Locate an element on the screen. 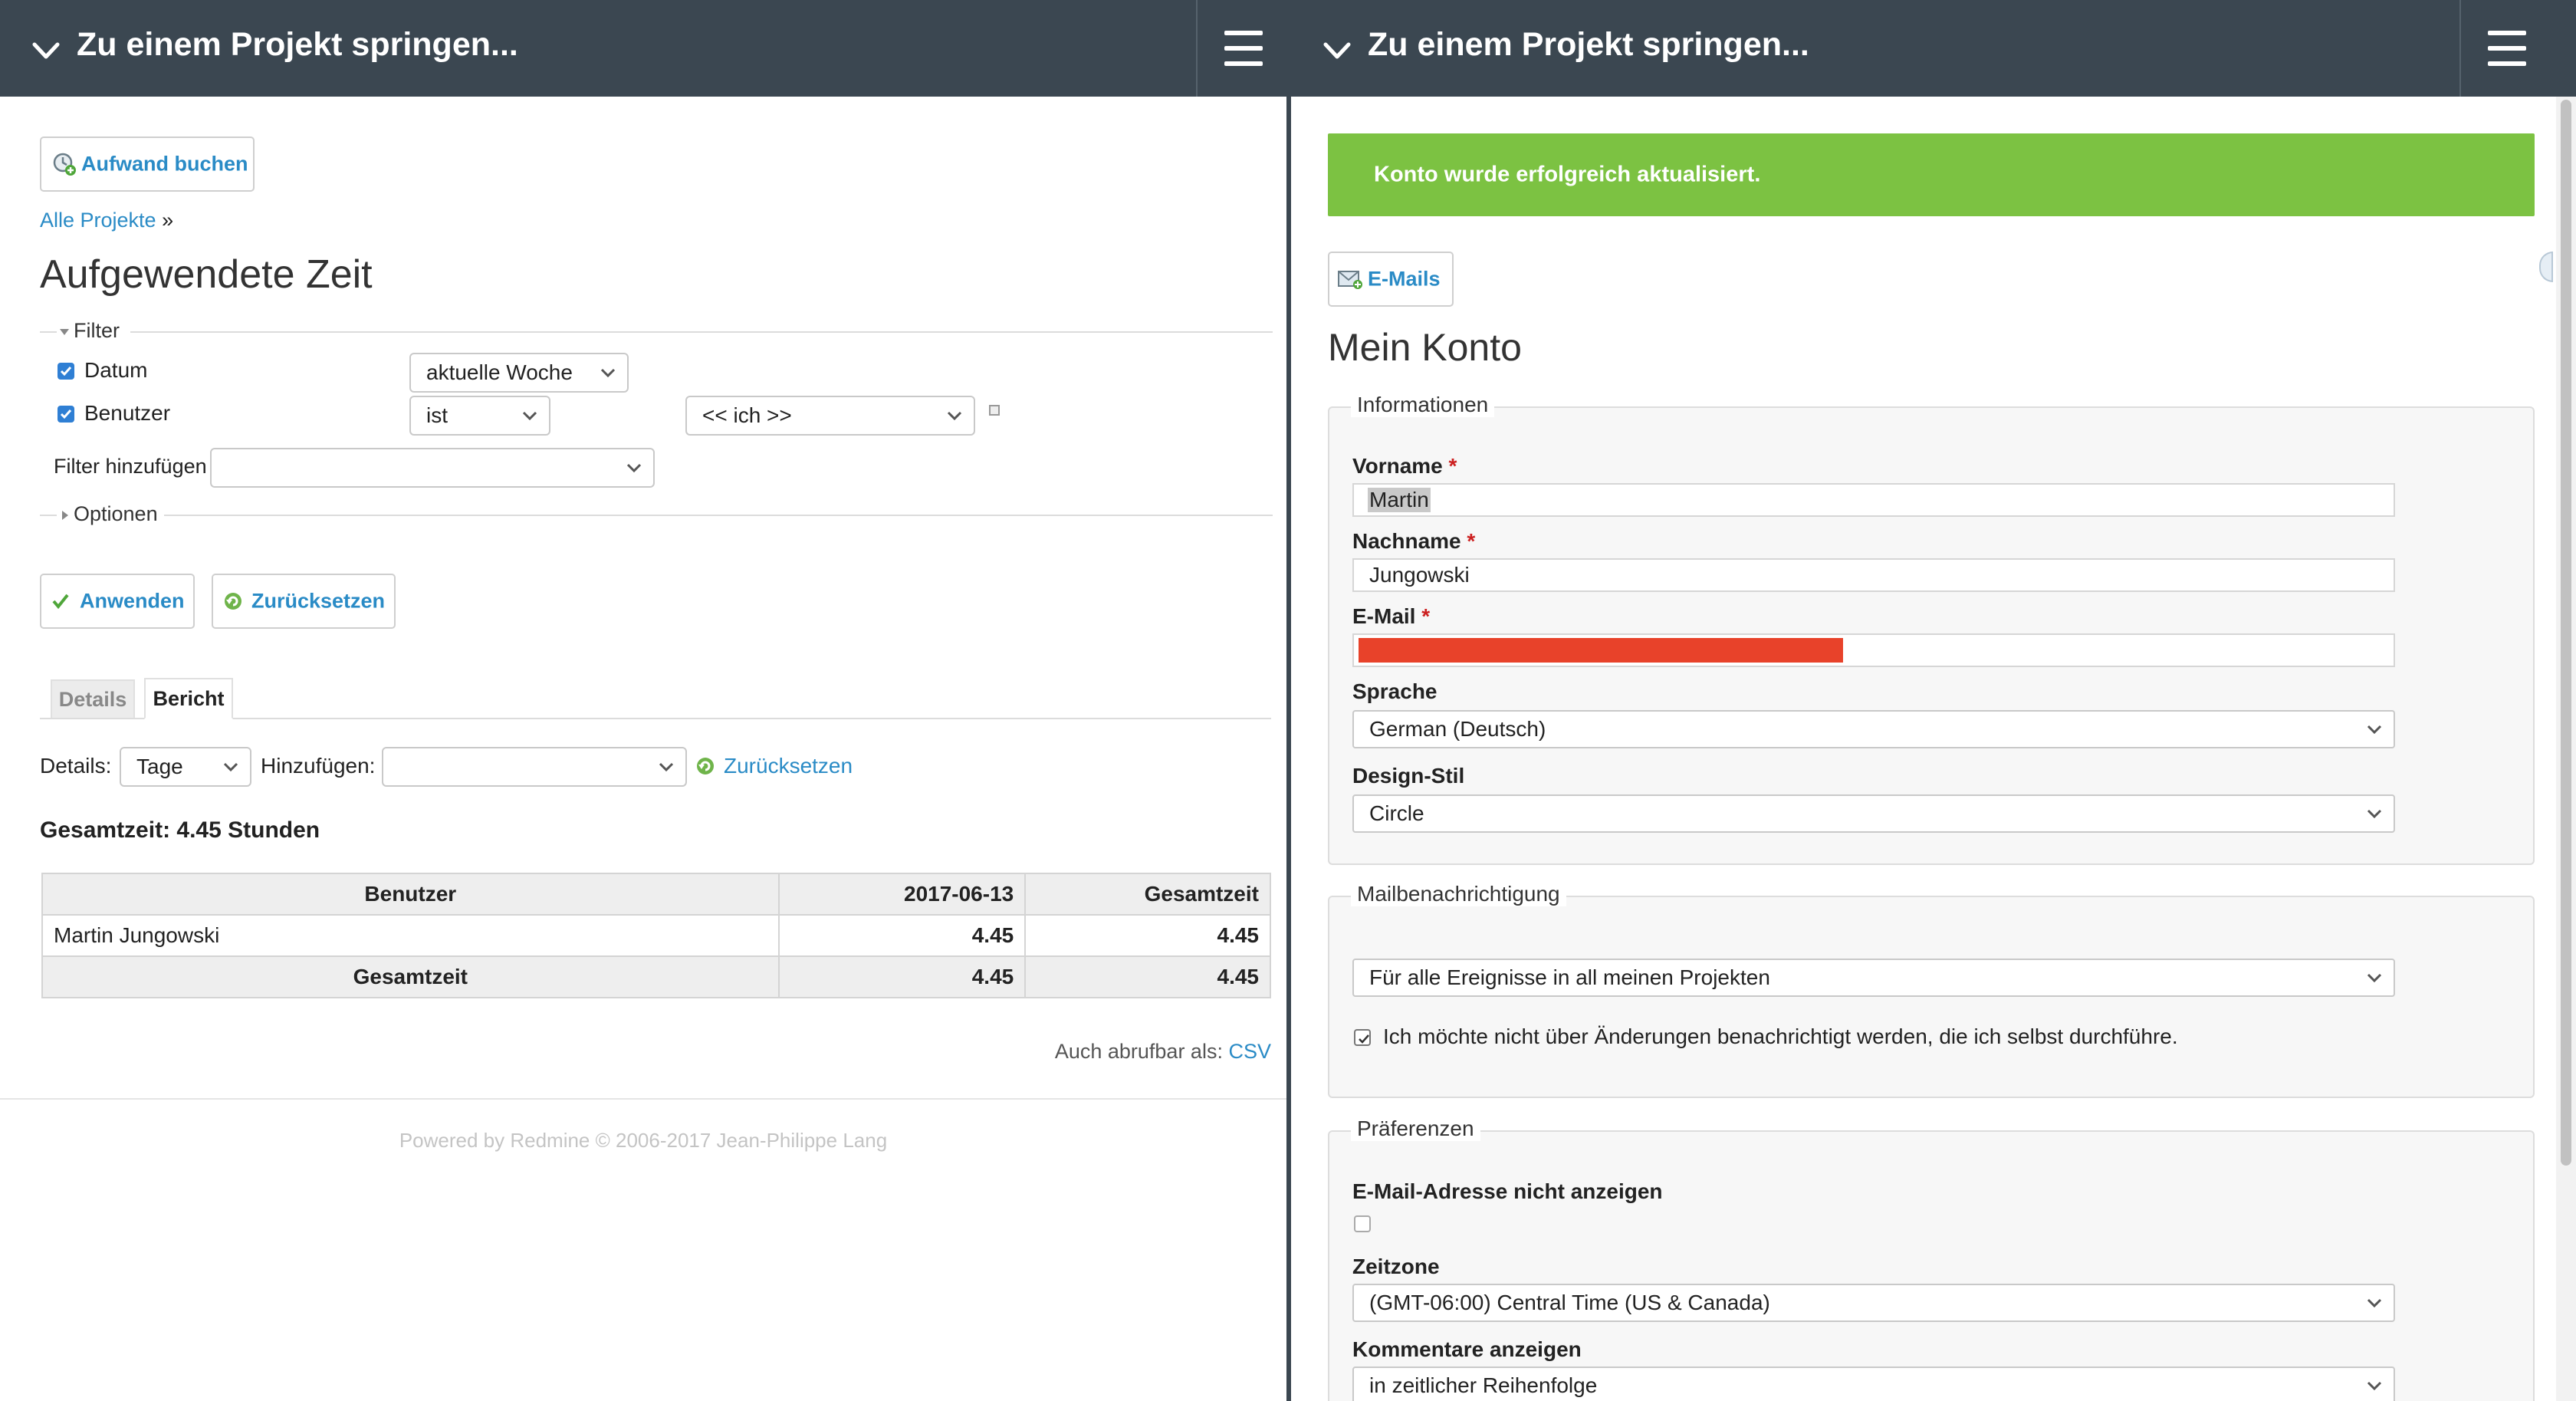 The image size is (2576, 1401). emails-label: E-Mails is located at coordinates (1405, 279).